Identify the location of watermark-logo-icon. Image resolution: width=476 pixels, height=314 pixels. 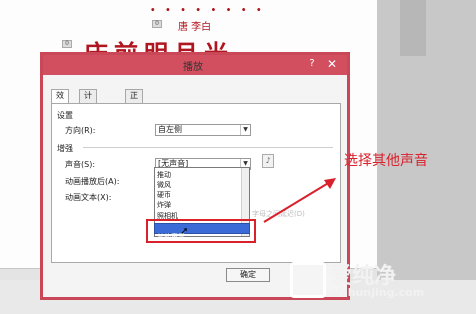
(308, 280).